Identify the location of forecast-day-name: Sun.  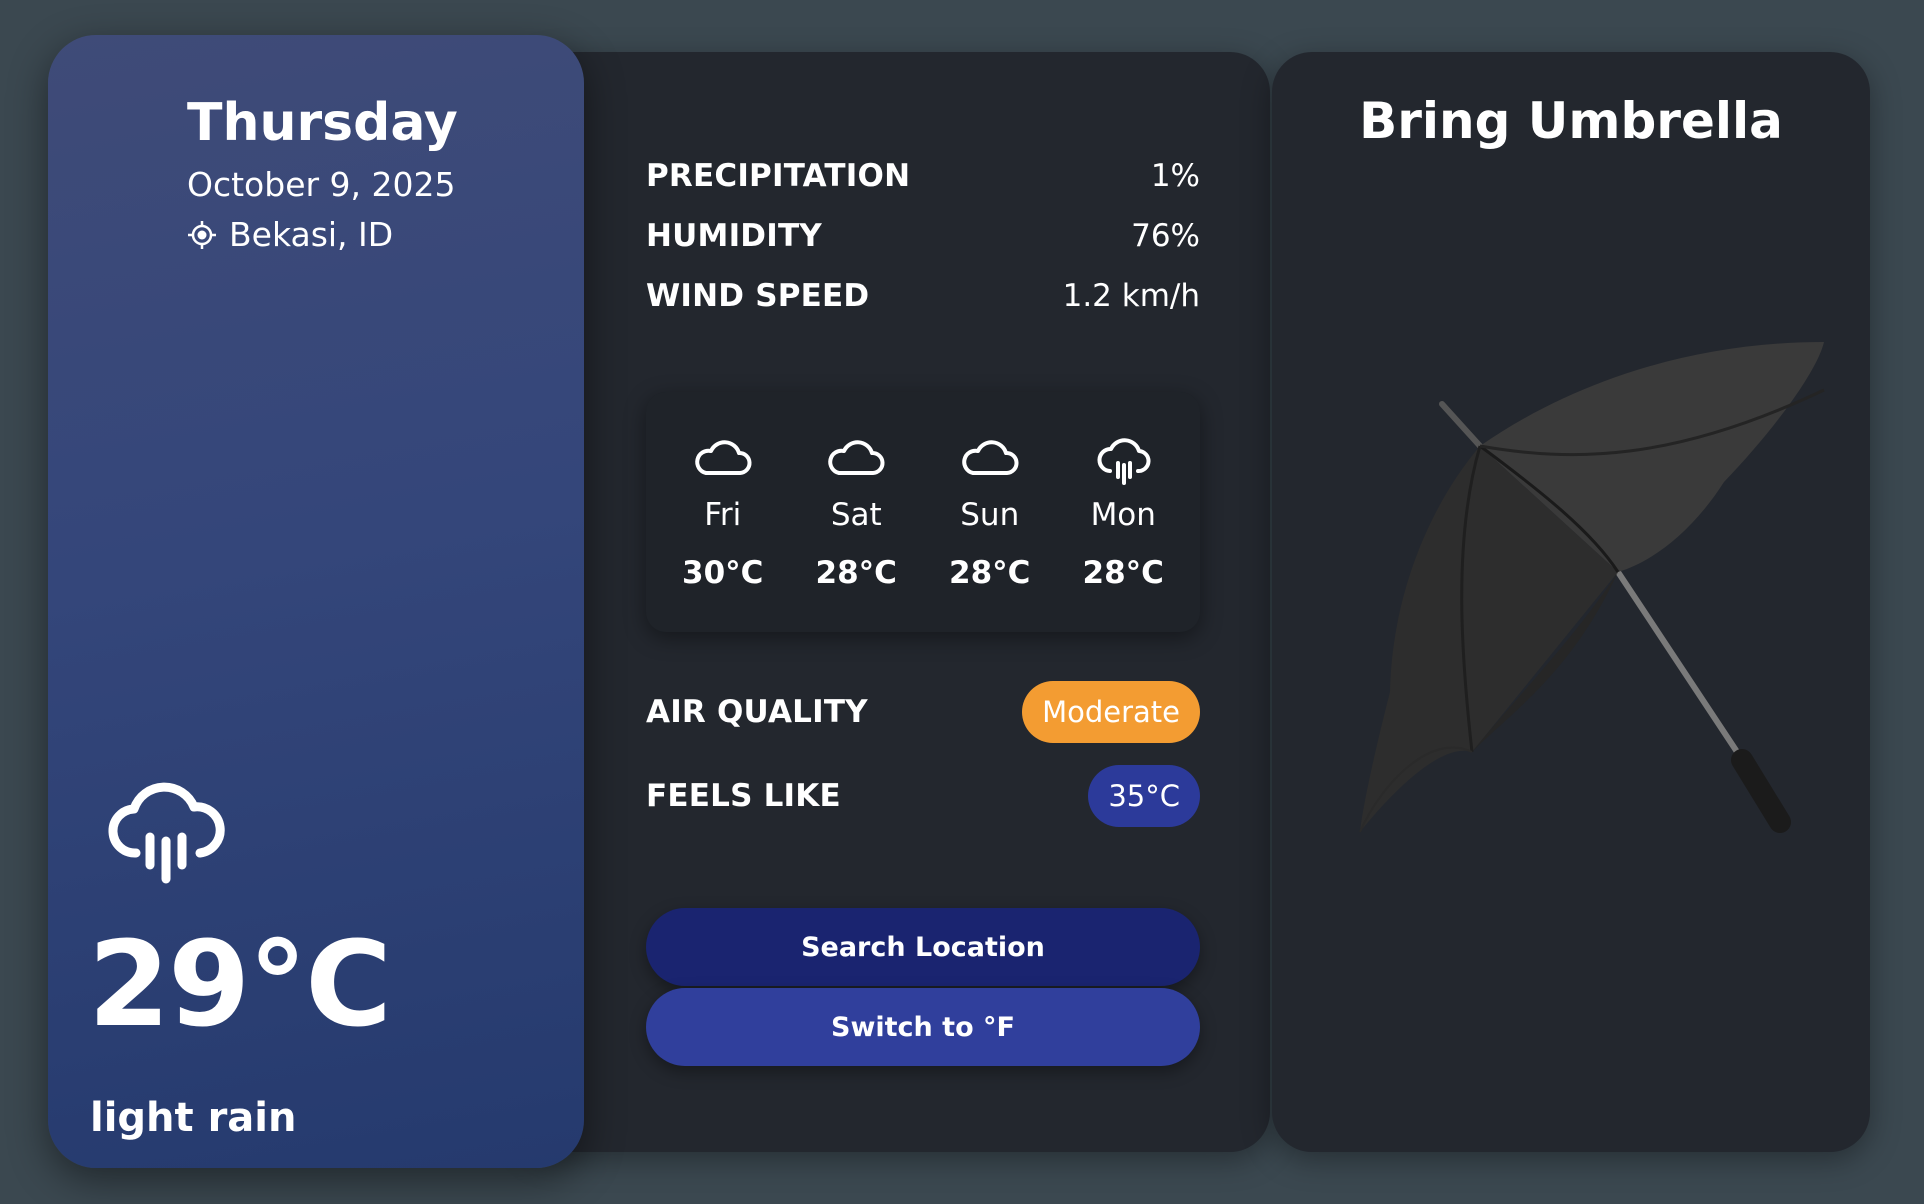
(990, 515).